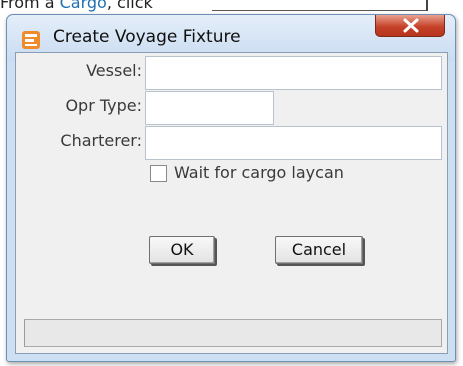 Image resolution: width=463 pixels, height=366 pixels. Describe the element at coordinates (427, 5) in the screenshot. I see `inline-button-image-tick` at that location.